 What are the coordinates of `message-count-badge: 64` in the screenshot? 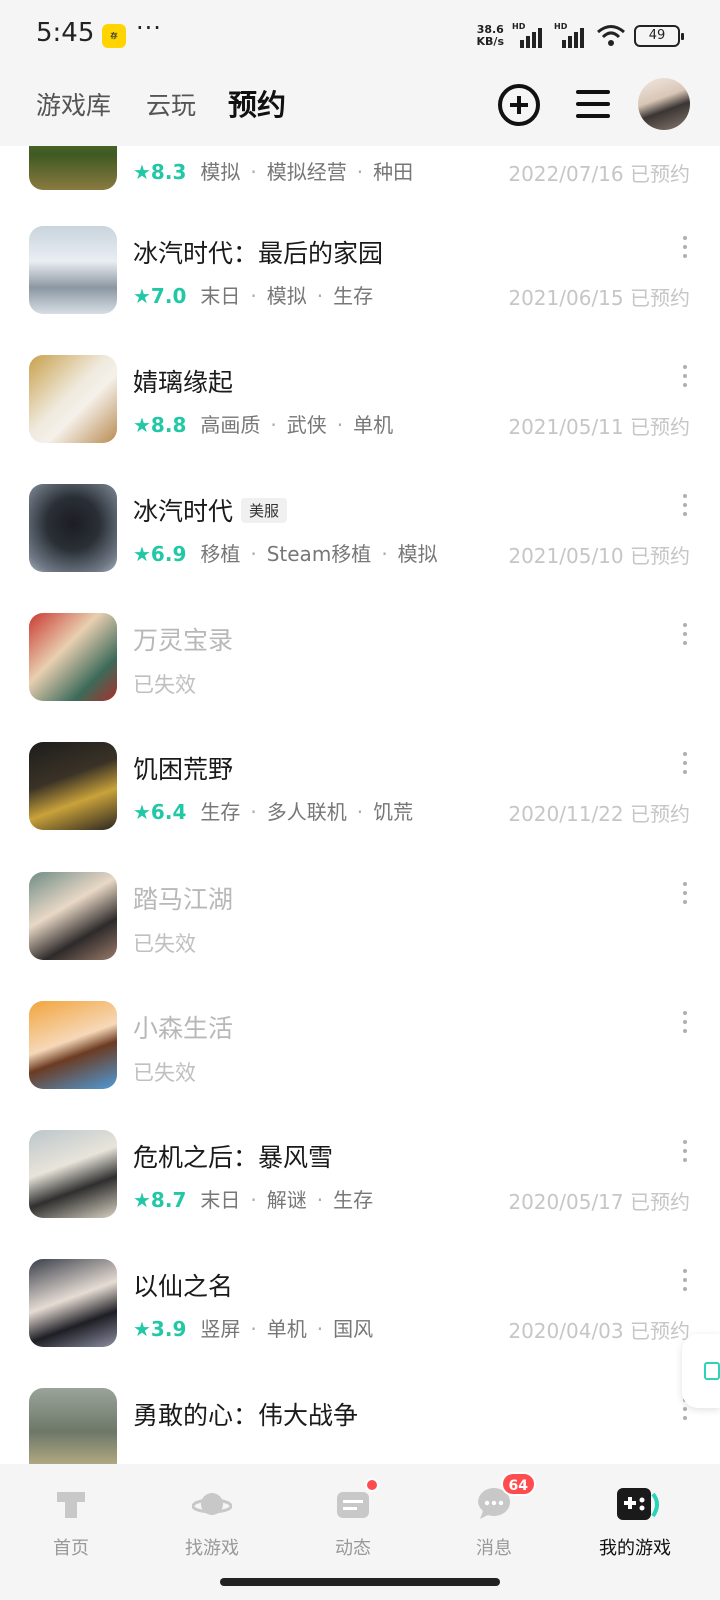 It's located at (518, 1484).